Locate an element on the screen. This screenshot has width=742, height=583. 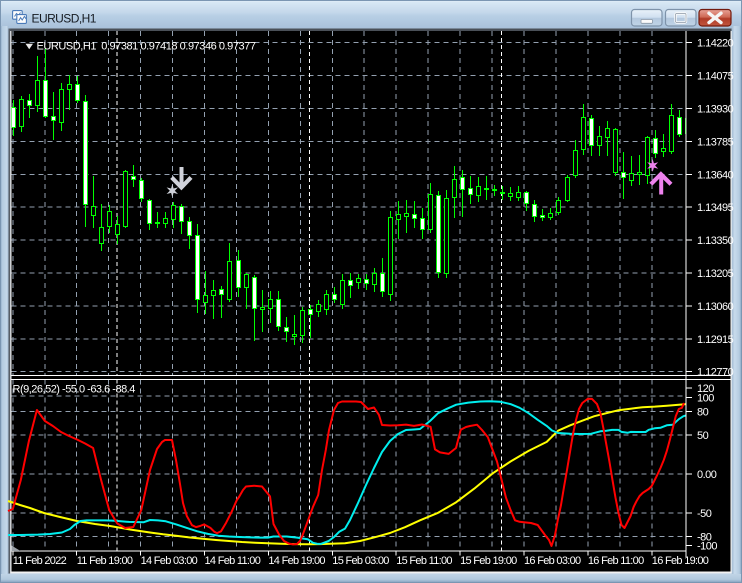
svg-text: 16 Feb 19:00 is located at coordinates (680, 561).